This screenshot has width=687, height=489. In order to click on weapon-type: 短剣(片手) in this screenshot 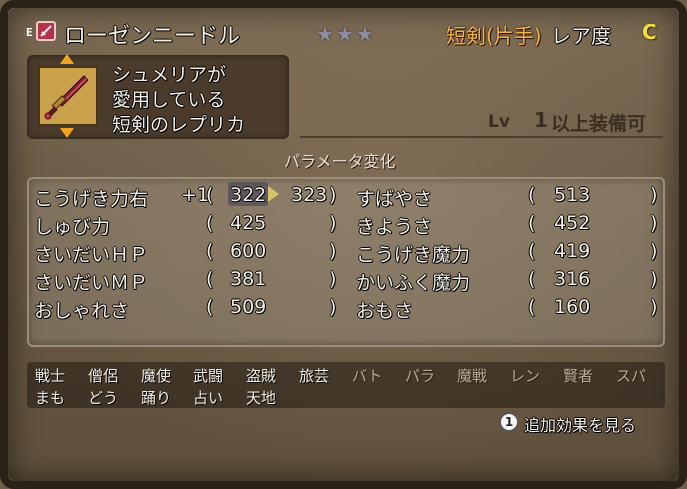, I will do `click(494, 36)`.